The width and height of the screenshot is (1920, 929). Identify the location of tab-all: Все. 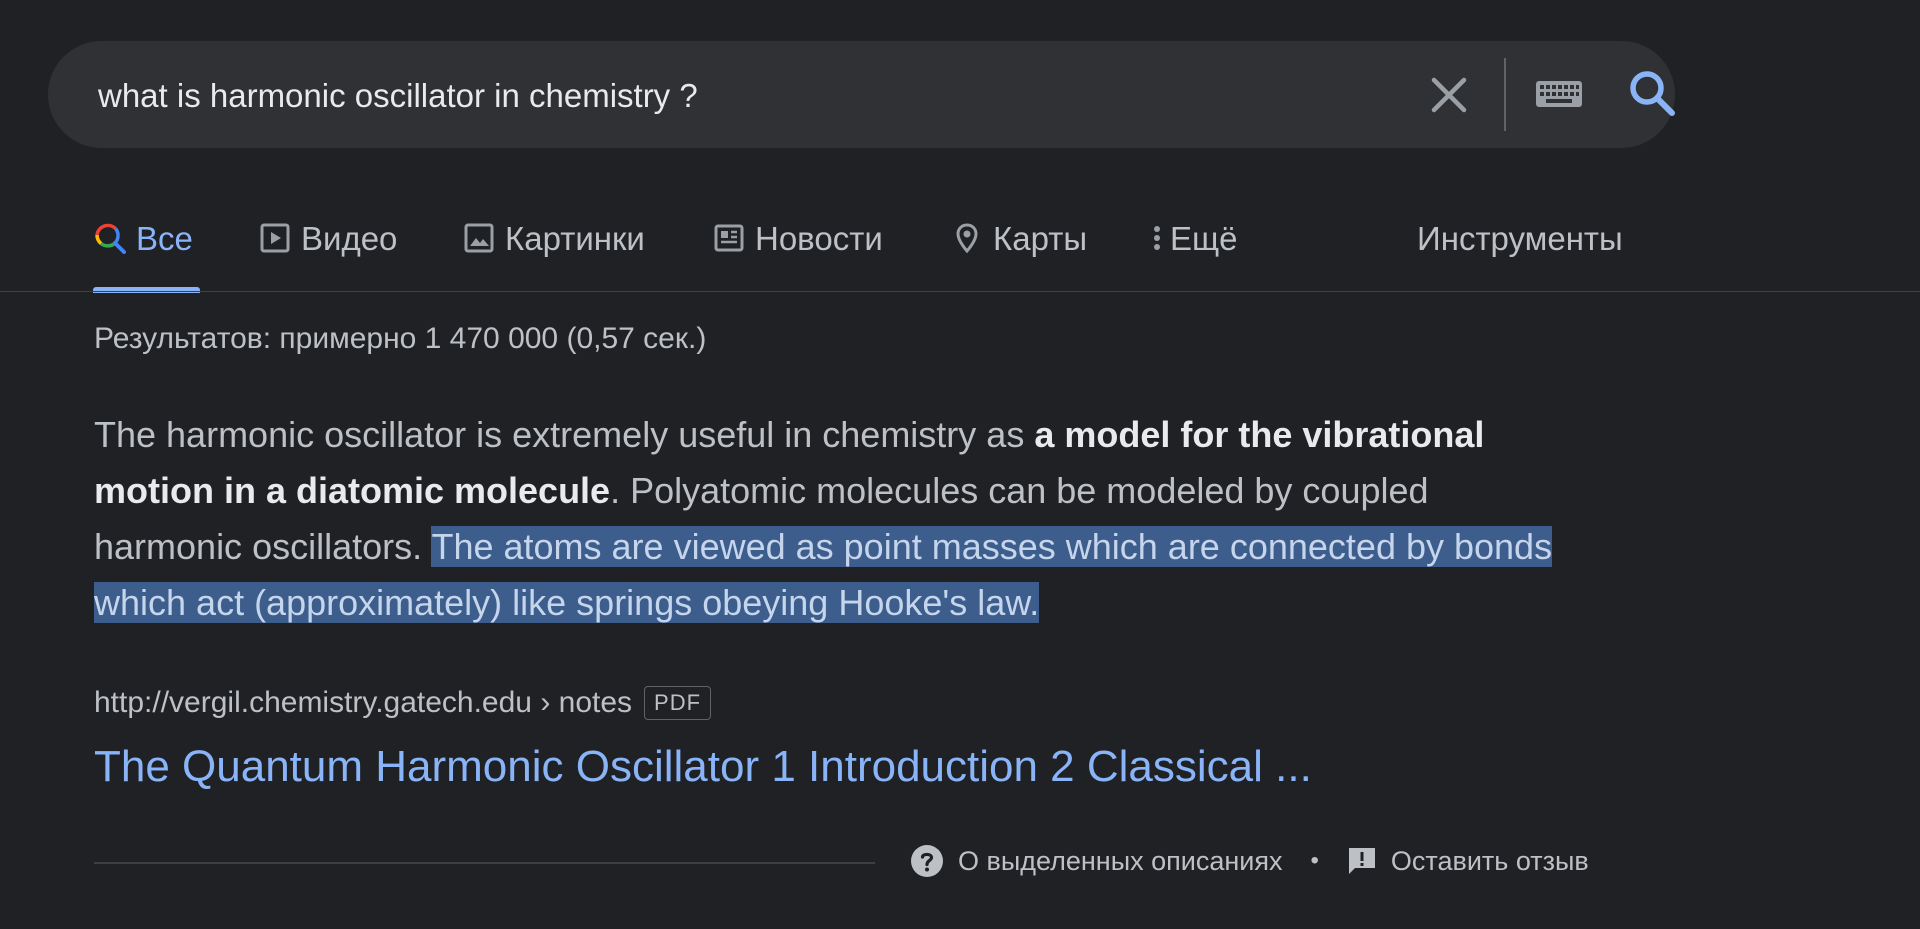
(143, 247).